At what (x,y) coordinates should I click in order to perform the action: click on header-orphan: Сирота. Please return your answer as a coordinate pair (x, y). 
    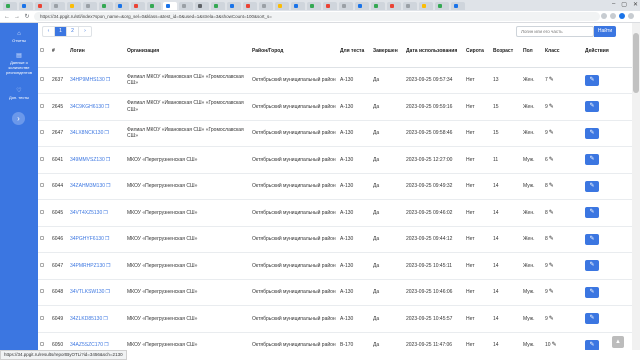
    Looking at the image, I should click on (477, 57).